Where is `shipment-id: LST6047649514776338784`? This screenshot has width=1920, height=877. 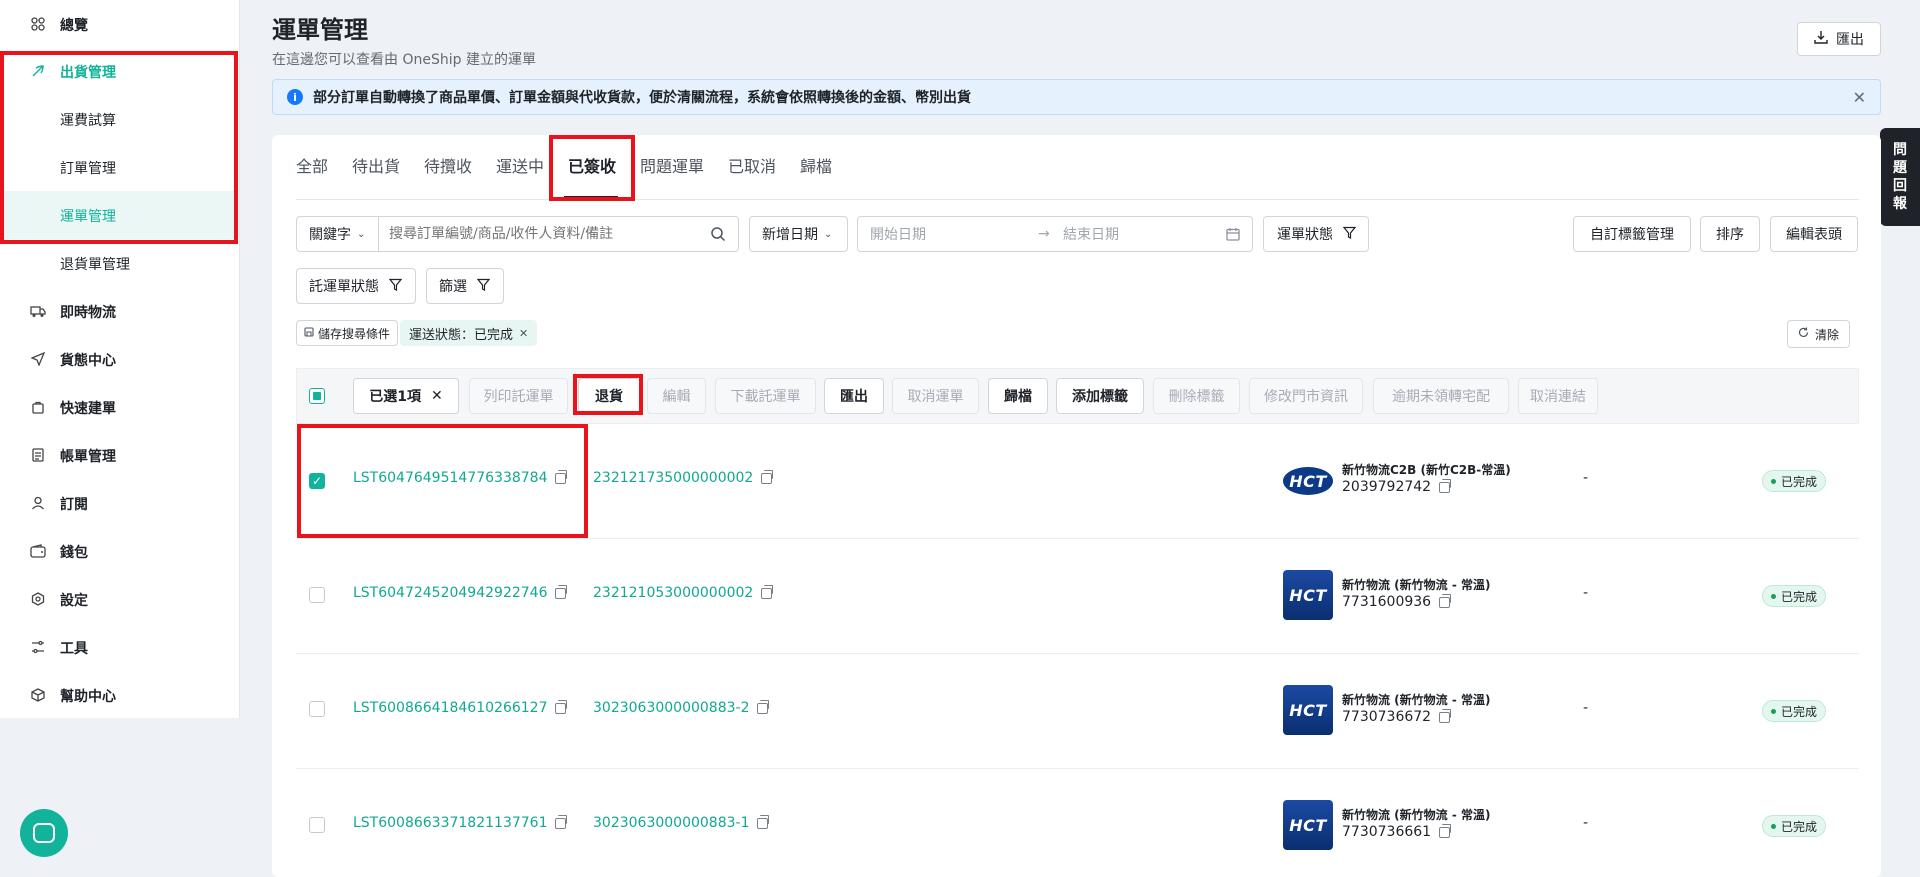
shipment-id: LST6047649514776338784 is located at coordinates (450, 478).